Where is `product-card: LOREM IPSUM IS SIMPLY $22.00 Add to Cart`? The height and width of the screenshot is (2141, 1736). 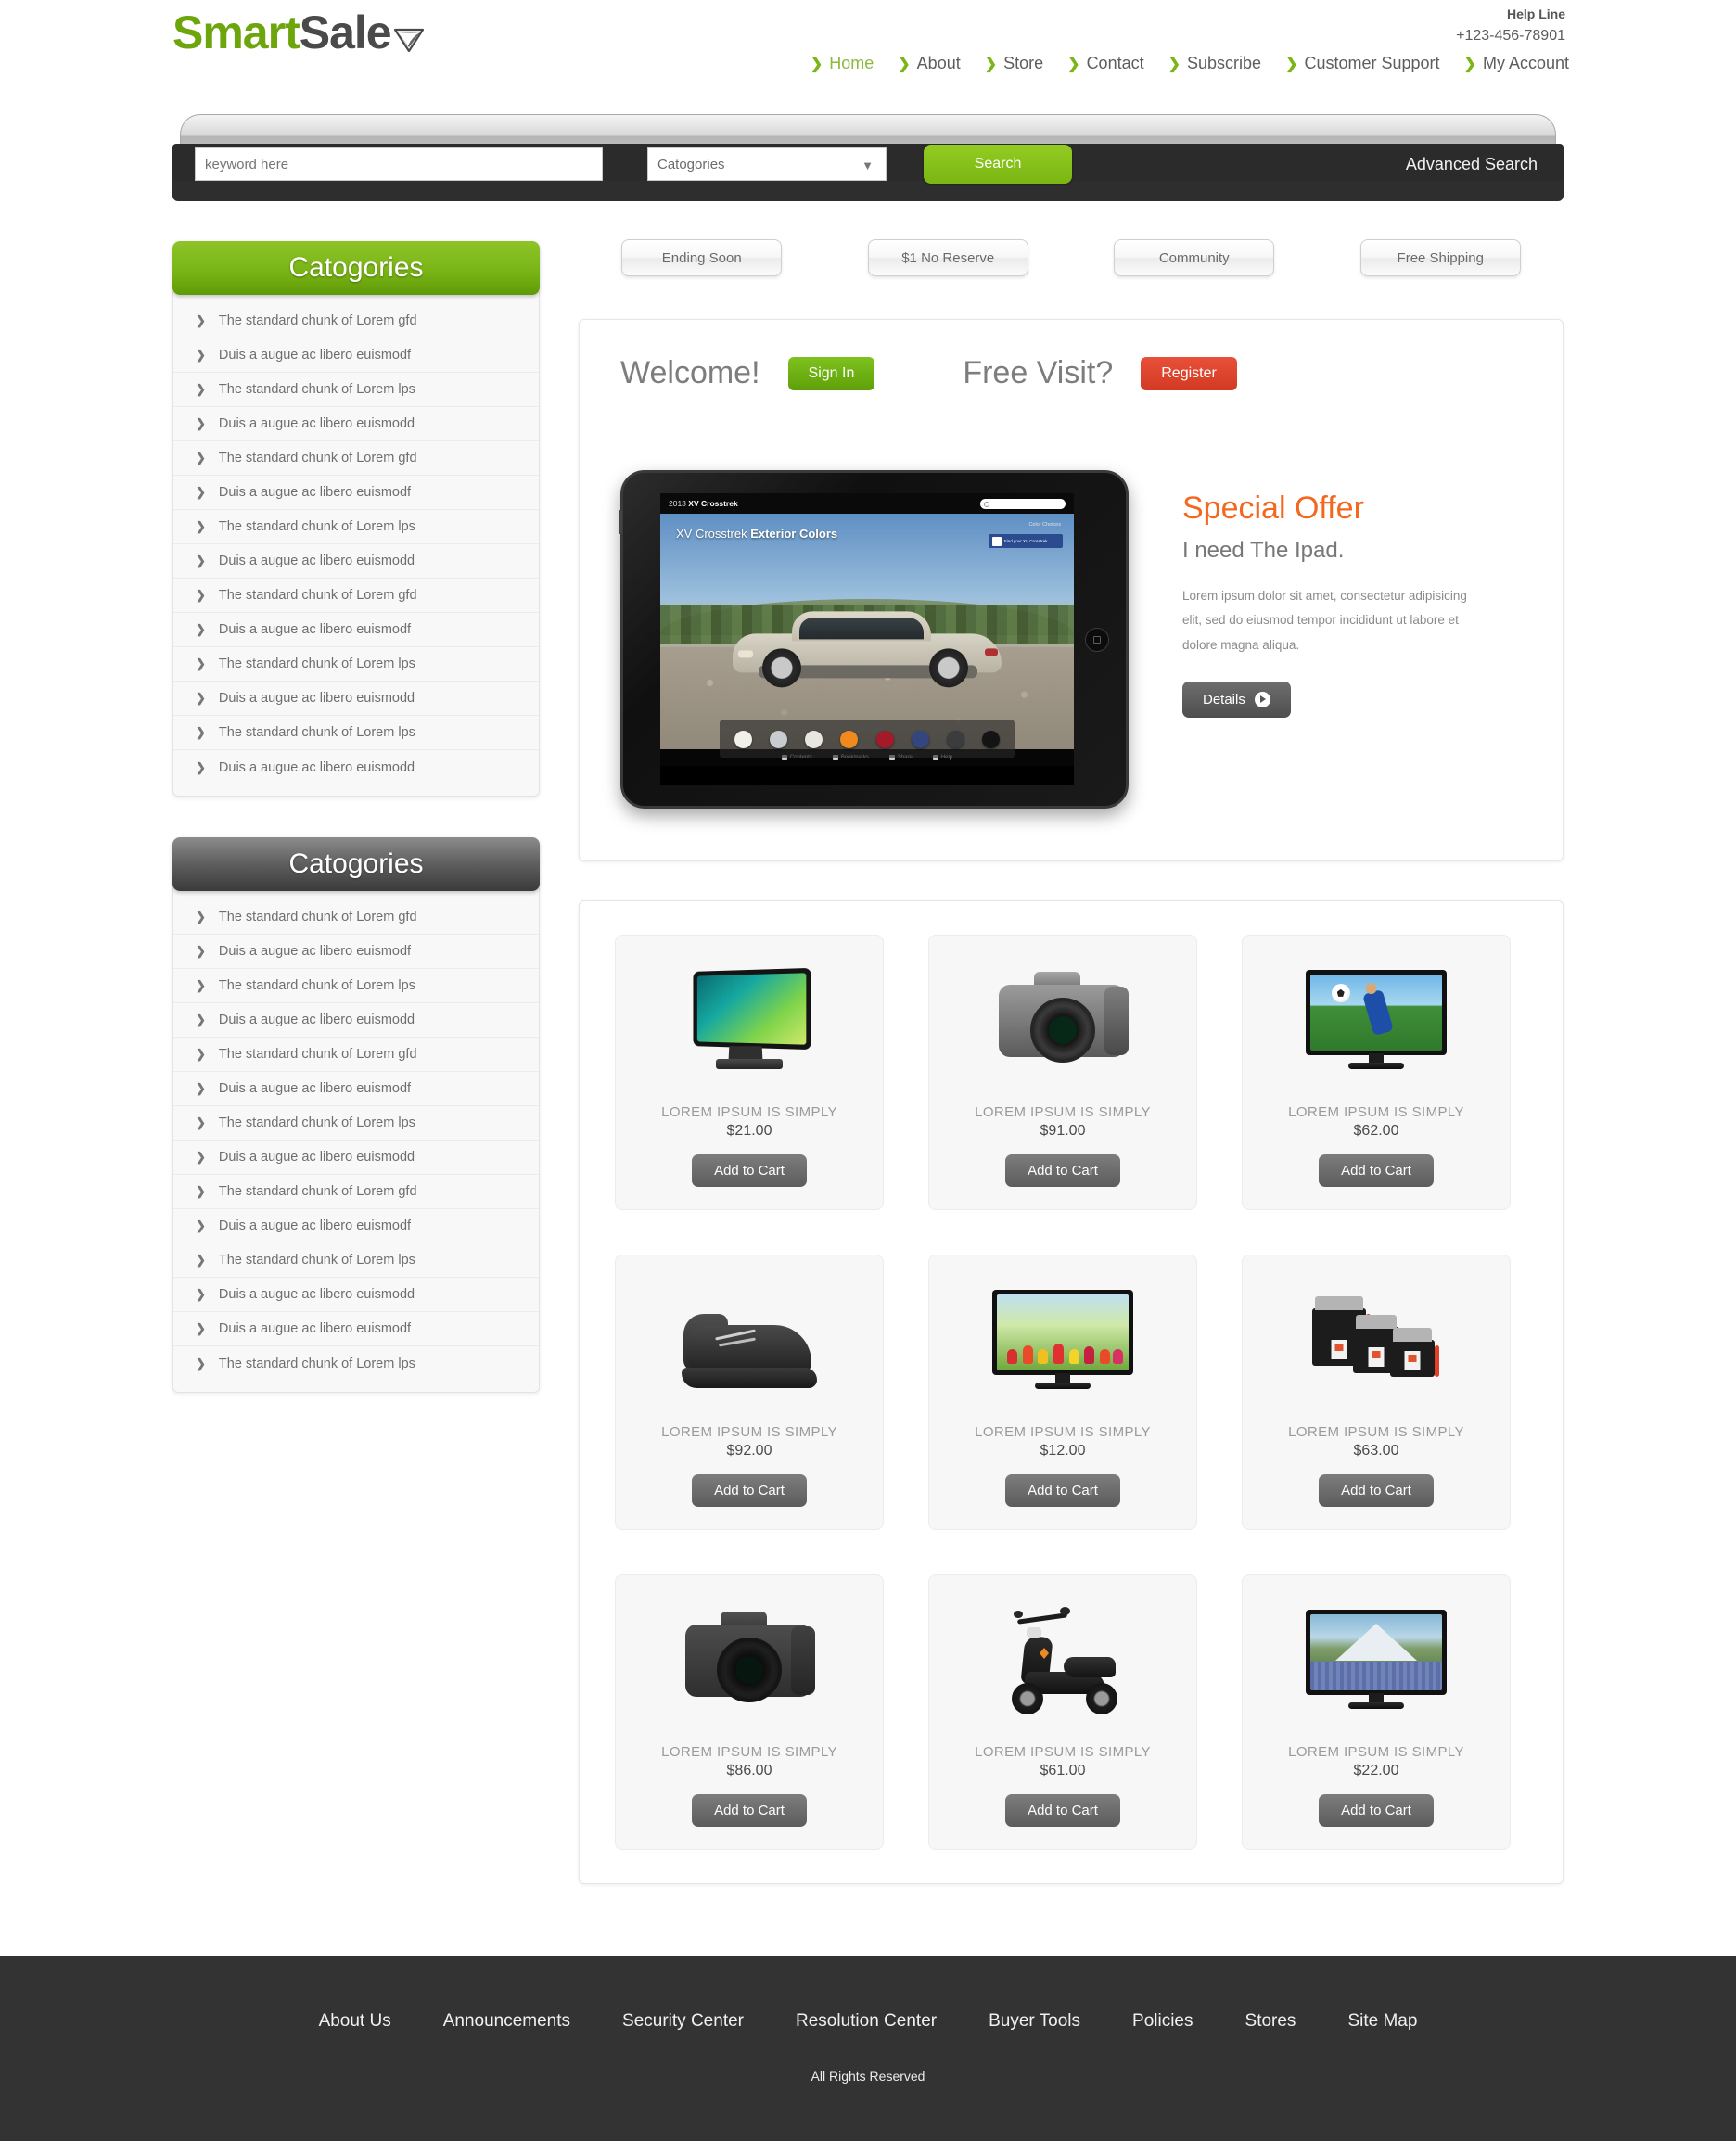 product-card: LOREM IPSUM IS SIMPLY $22.00 Add to Cart is located at coordinates (1376, 1712).